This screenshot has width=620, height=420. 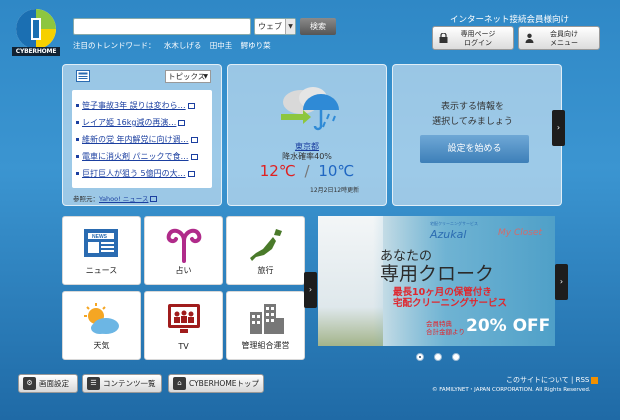 I want to click on footer-links: このサイトについて | RSS, so click(x=552, y=380).